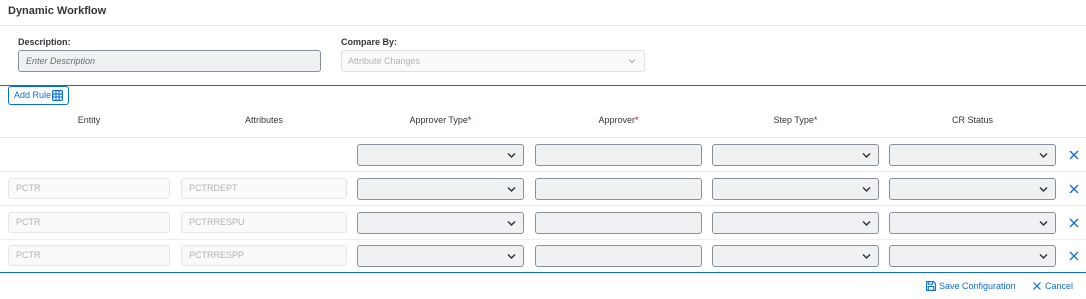 The height and width of the screenshot is (299, 1086). I want to click on column-header-approver: Approver*, so click(618, 120).